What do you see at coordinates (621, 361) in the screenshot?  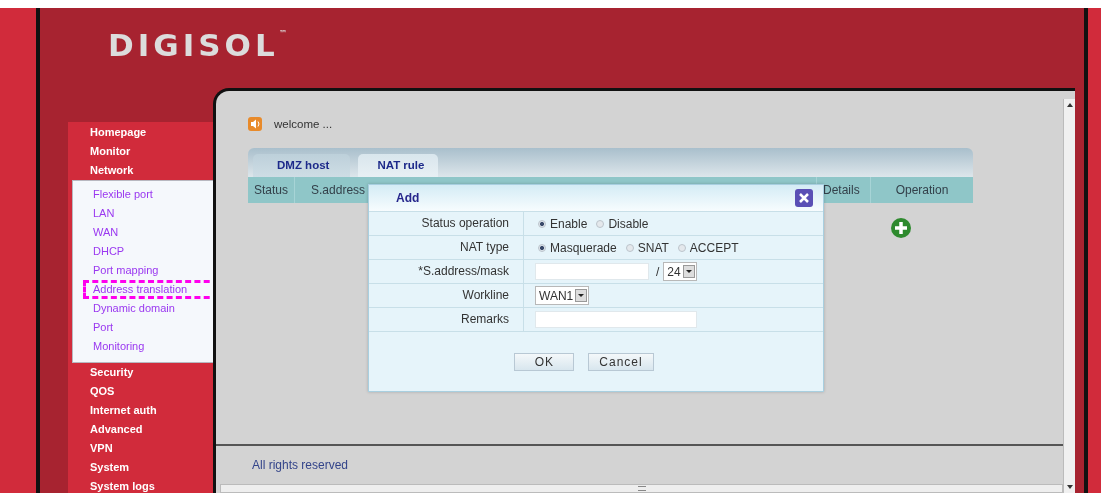 I see `dialog-button: Cancel` at bounding box center [621, 361].